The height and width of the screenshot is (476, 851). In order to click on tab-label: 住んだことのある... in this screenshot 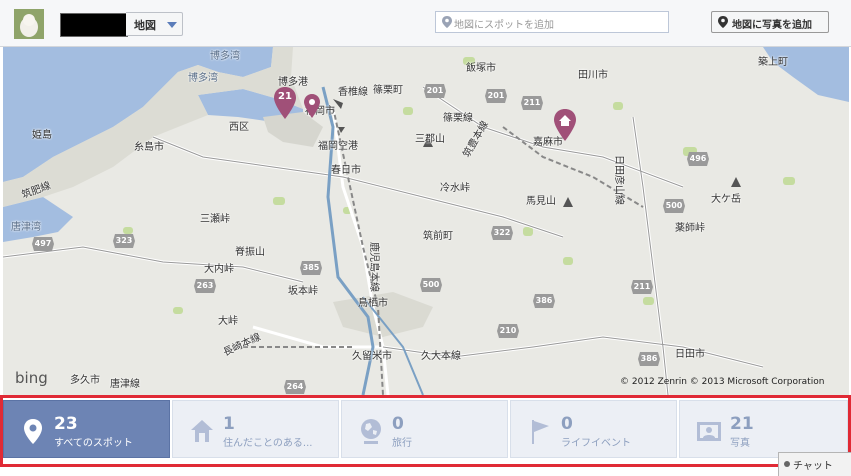, I will do `click(268, 443)`.